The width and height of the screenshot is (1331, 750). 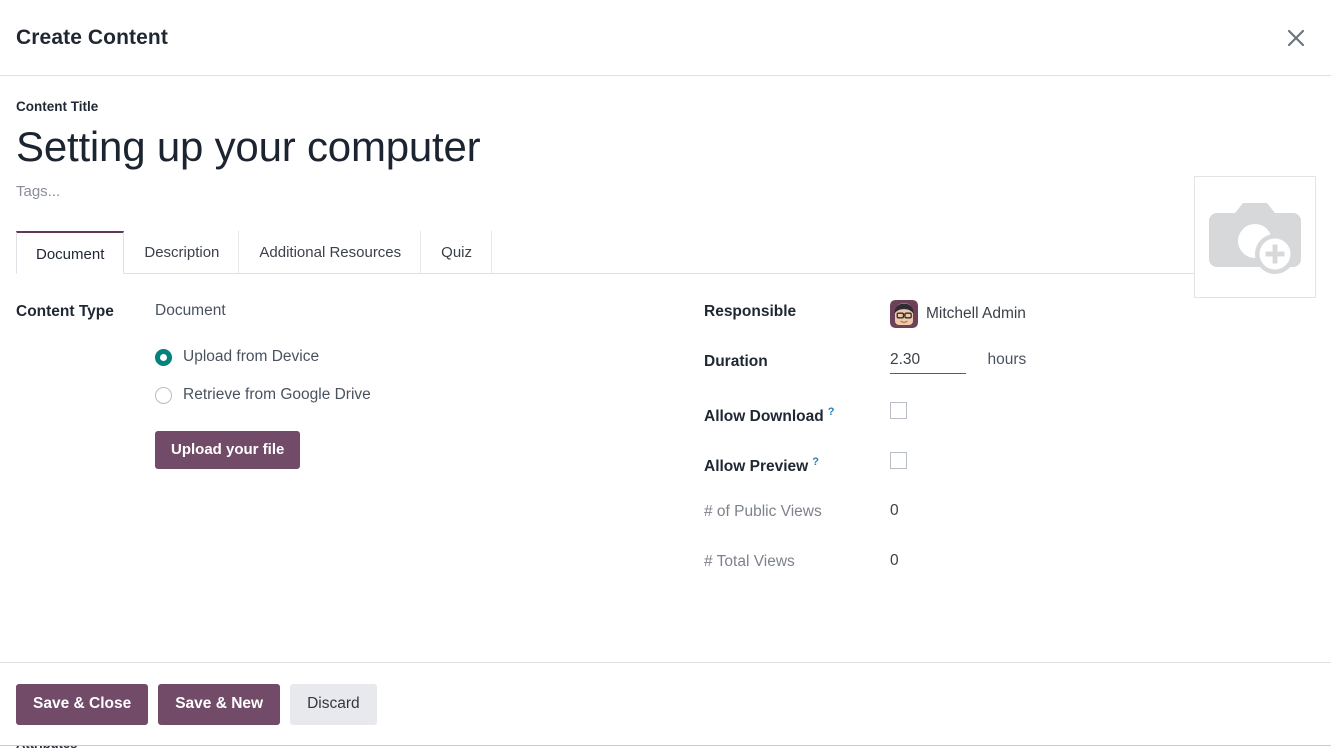 I want to click on responsible-value: Mitchell Admin, so click(x=958, y=314).